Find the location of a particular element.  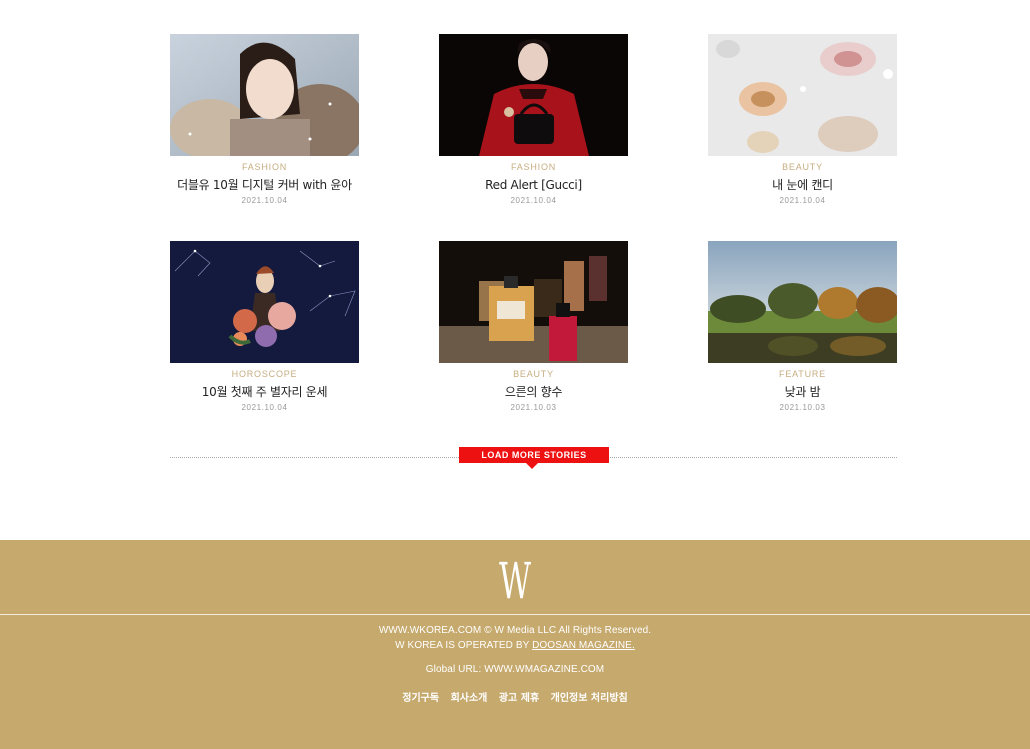

footer-divider is located at coordinates (515, 614).